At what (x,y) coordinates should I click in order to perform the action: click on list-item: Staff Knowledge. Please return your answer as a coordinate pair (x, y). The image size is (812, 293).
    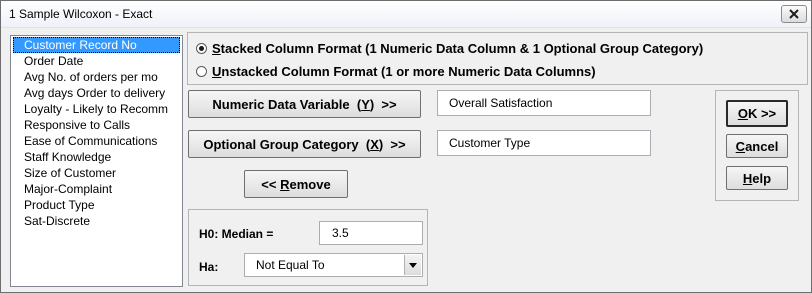
    Looking at the image, I should click on (96, 157).